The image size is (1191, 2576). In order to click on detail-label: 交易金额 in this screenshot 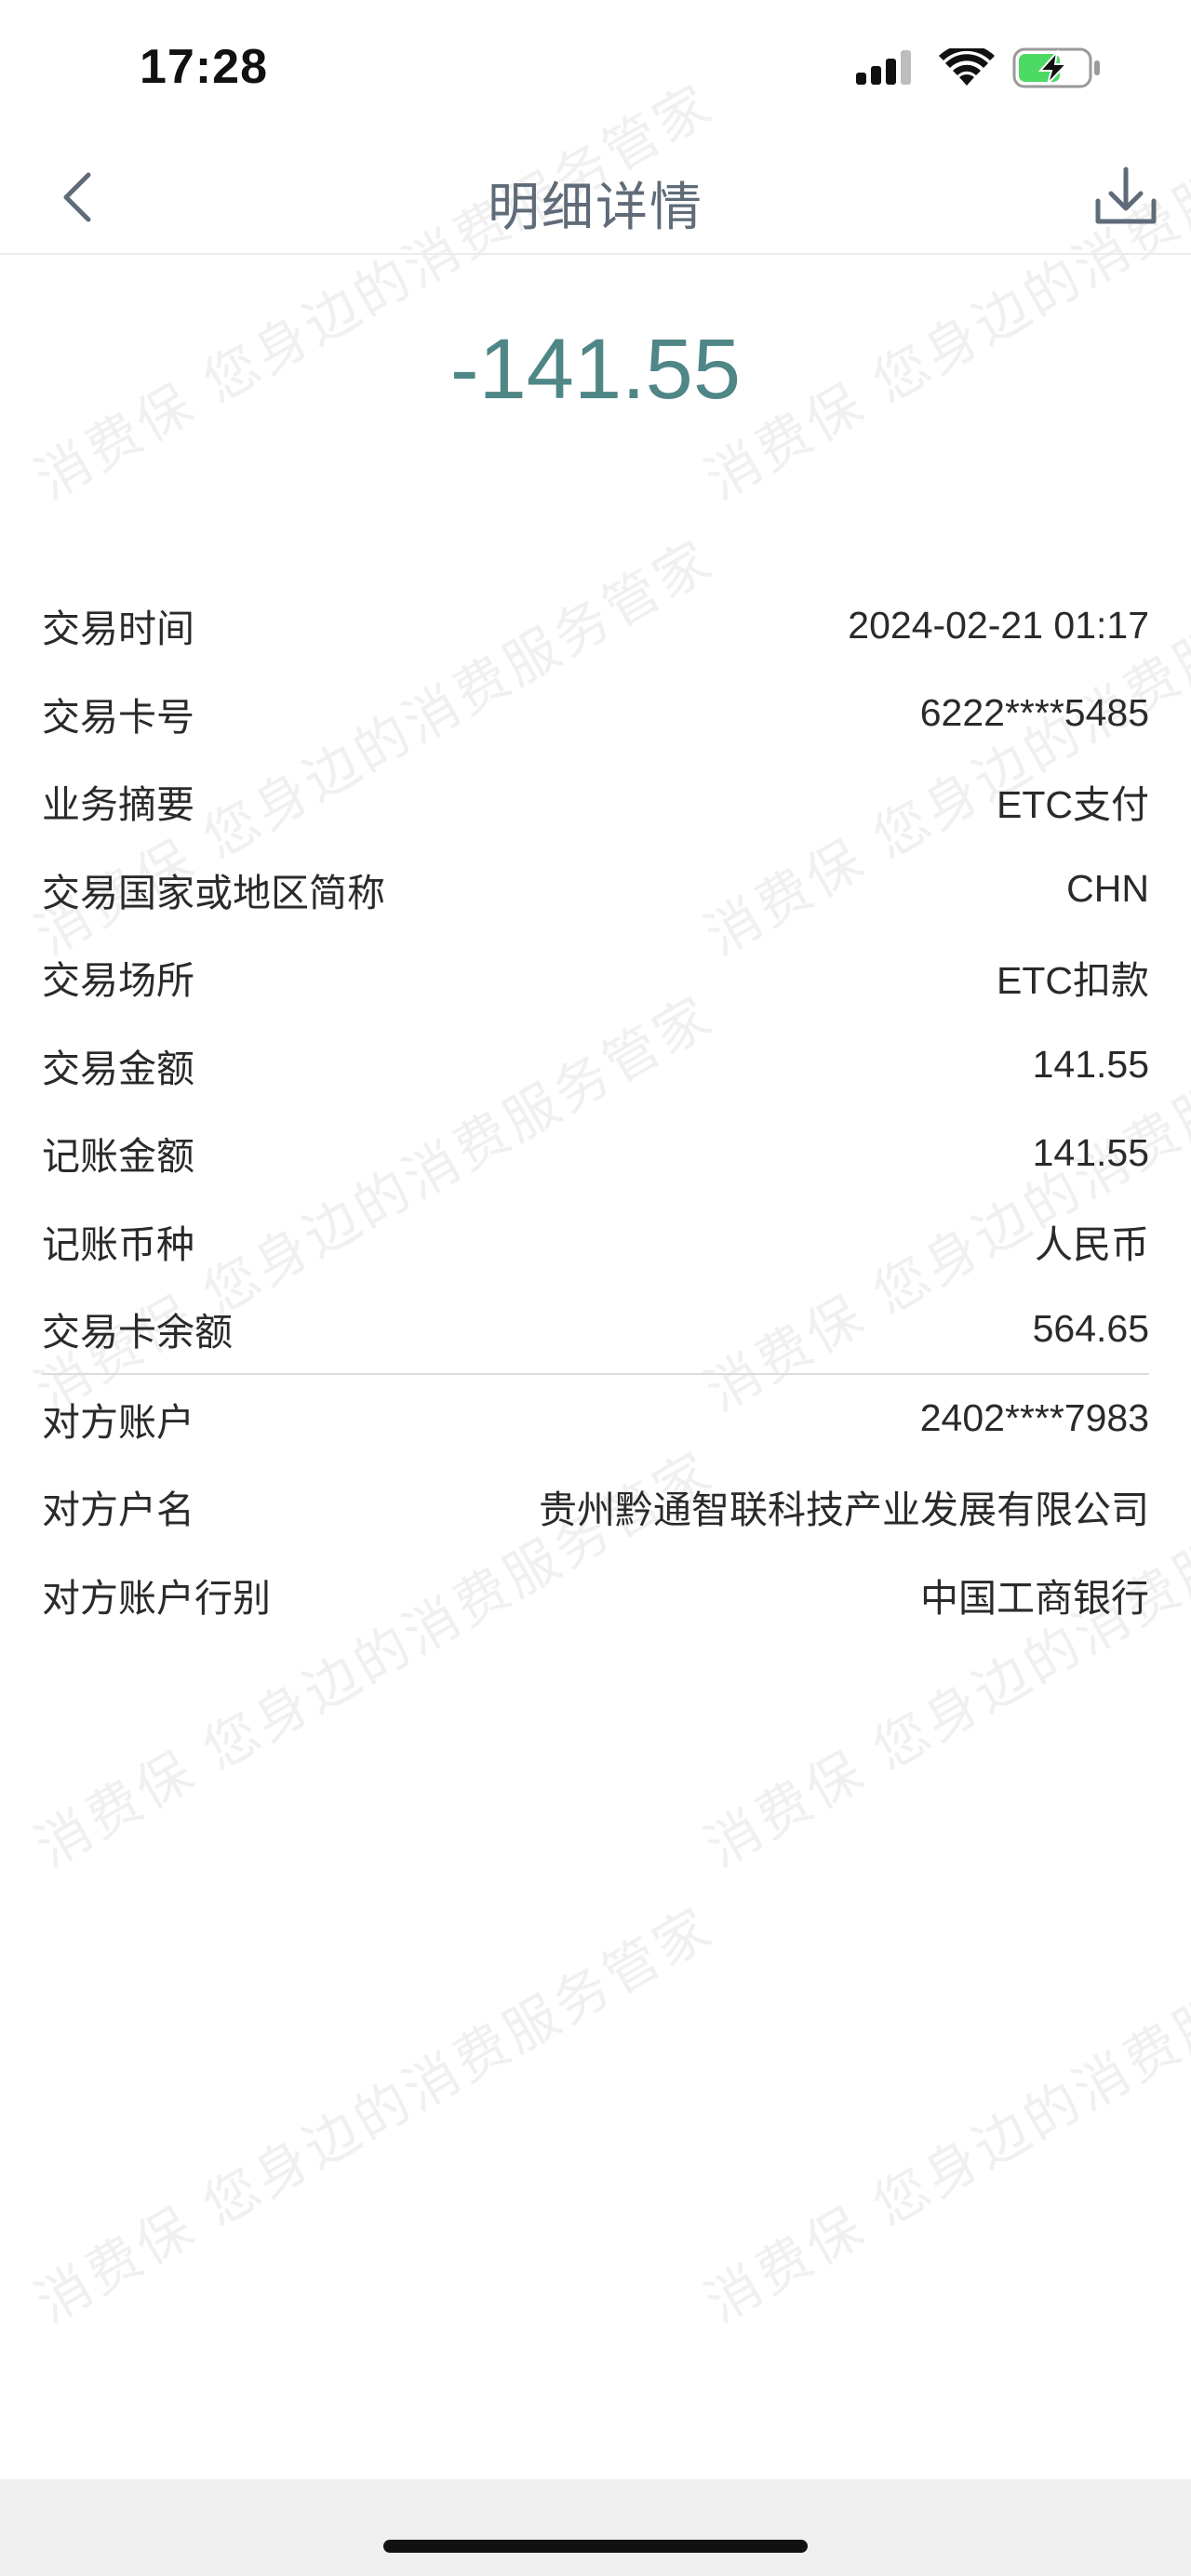, I will do `click(118, 1068)`.